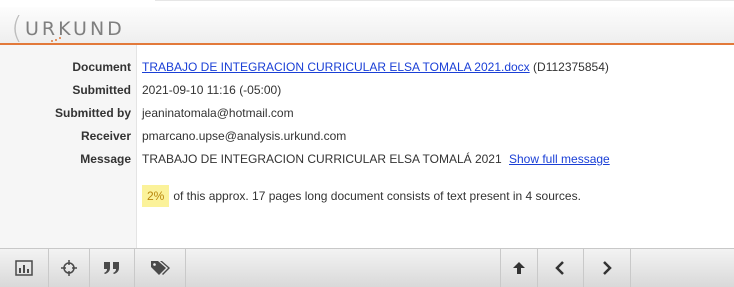 The image size is (734, 287). I want to click on tags-icon, so click(160, 268).